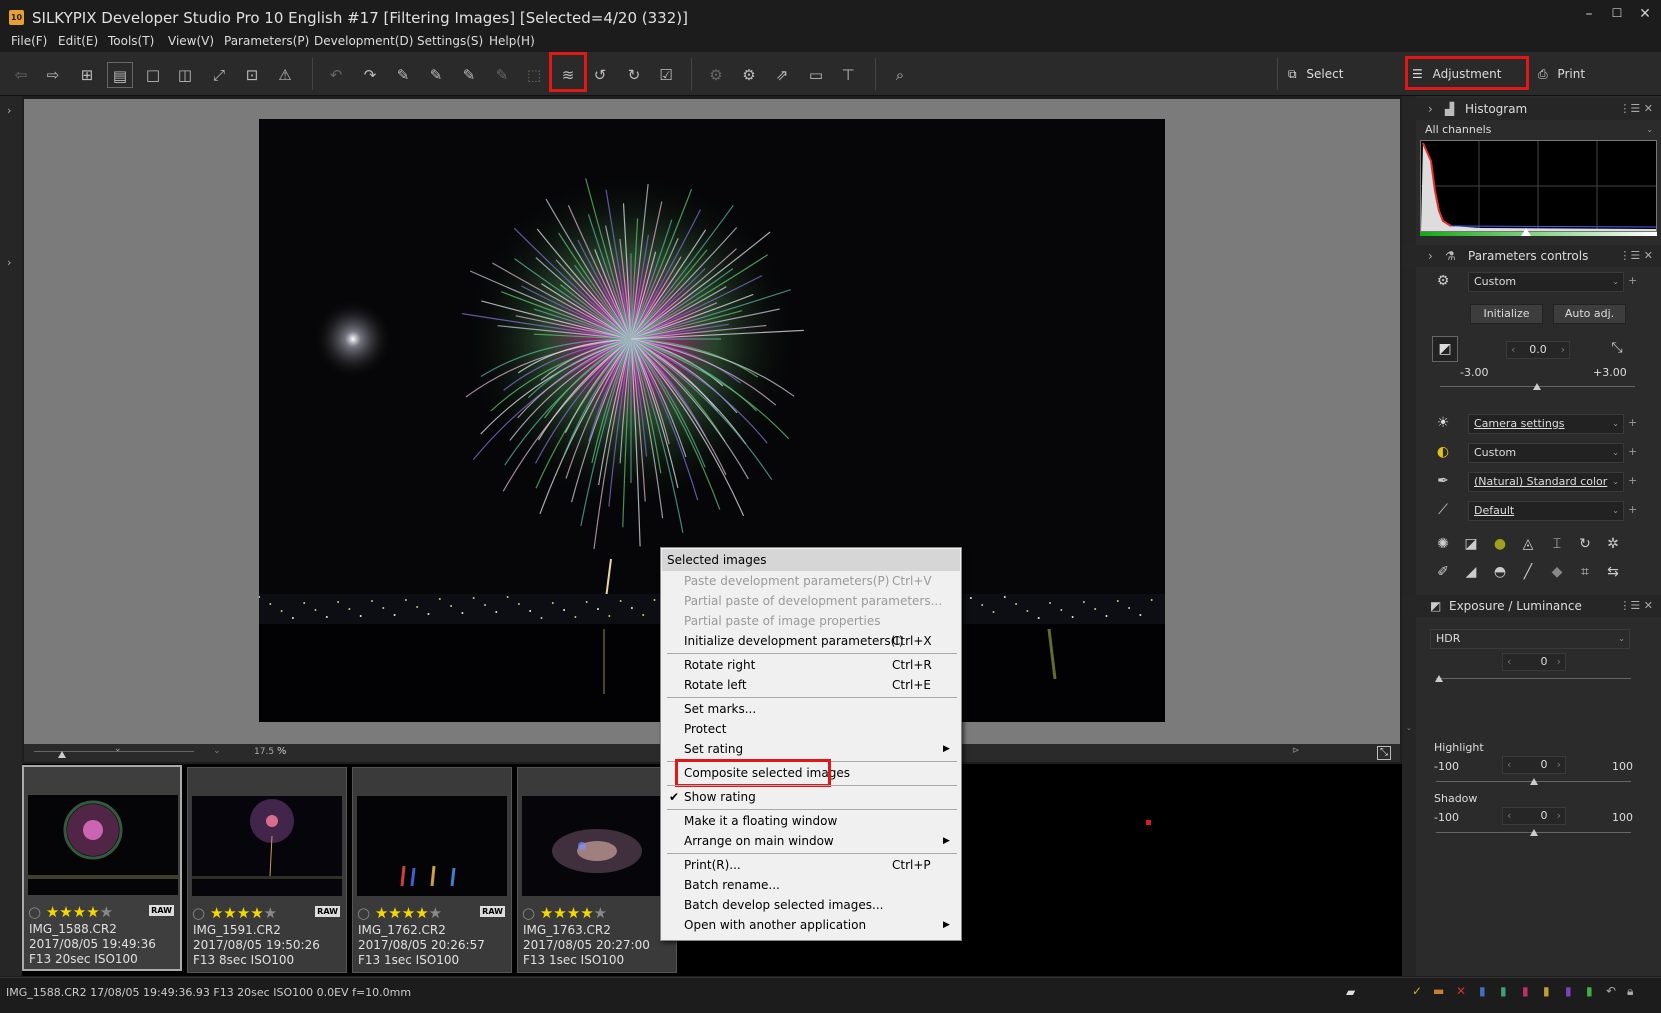  Describe the element at coordinates (217, 751) in the screenshot. I see `zoom-dropdown-icon: ⌄` at that location.